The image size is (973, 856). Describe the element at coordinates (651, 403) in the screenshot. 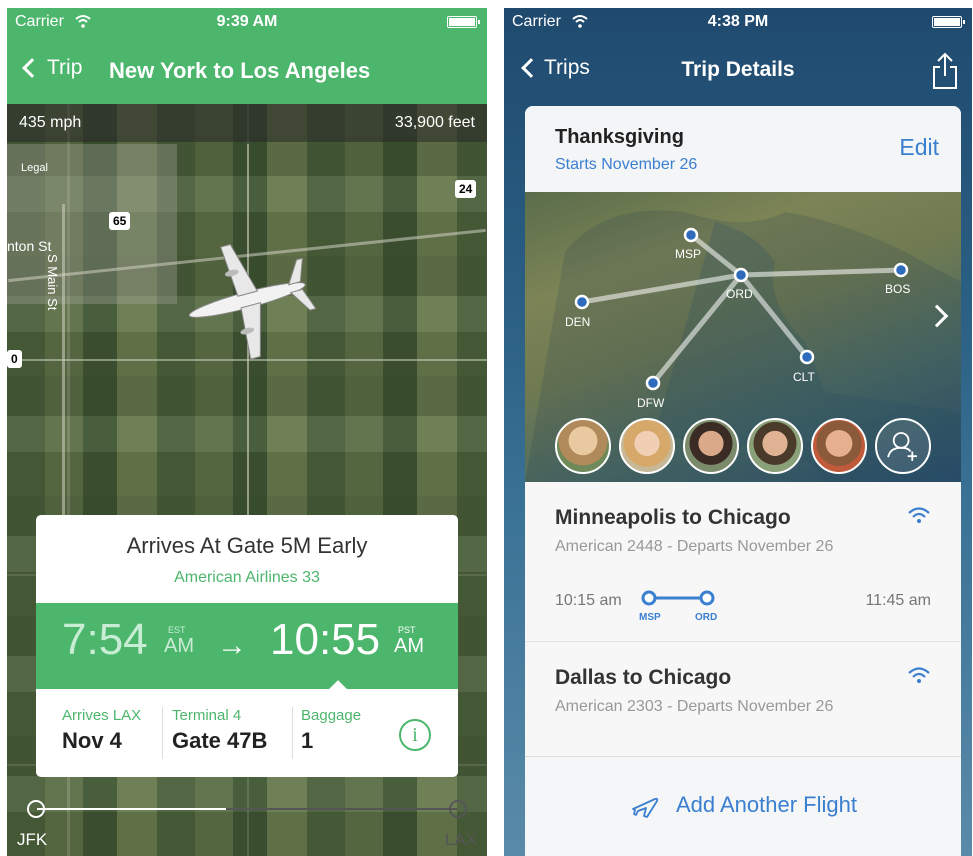

I see `city-label: DFW` at that location.